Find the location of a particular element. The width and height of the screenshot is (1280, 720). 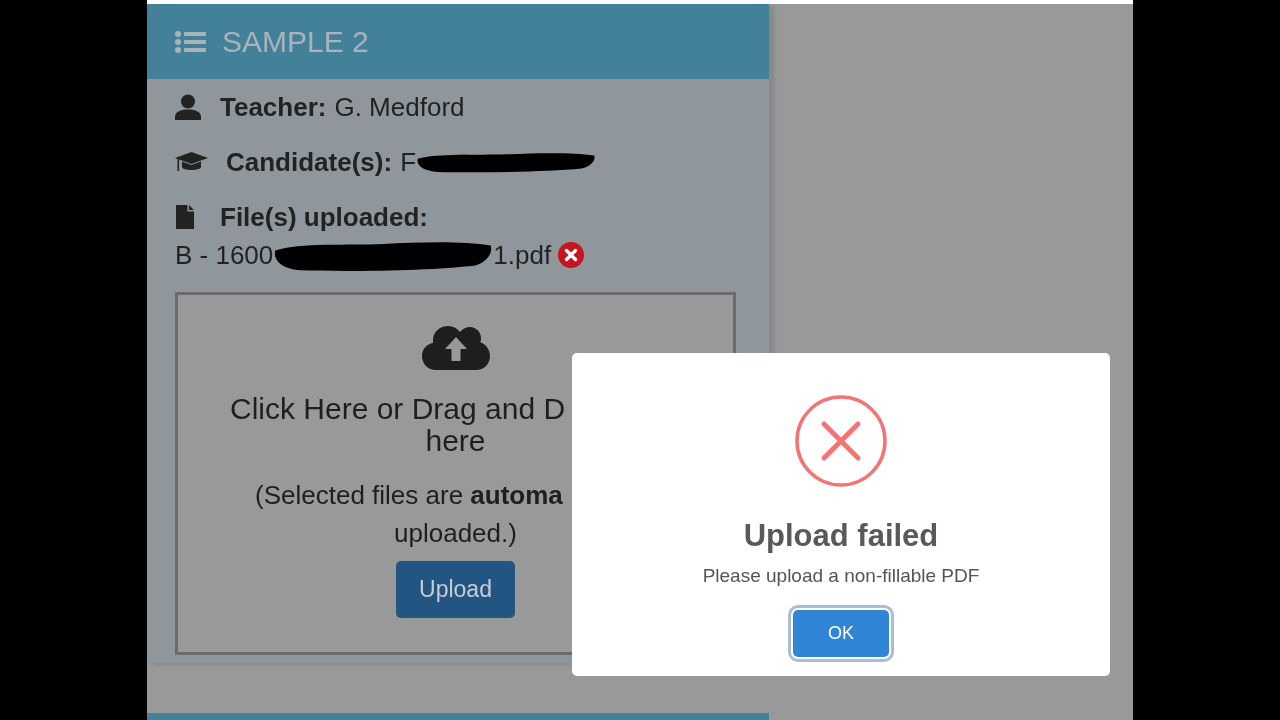

dialog-title: Upload failed is located at coordinates (841, 536).